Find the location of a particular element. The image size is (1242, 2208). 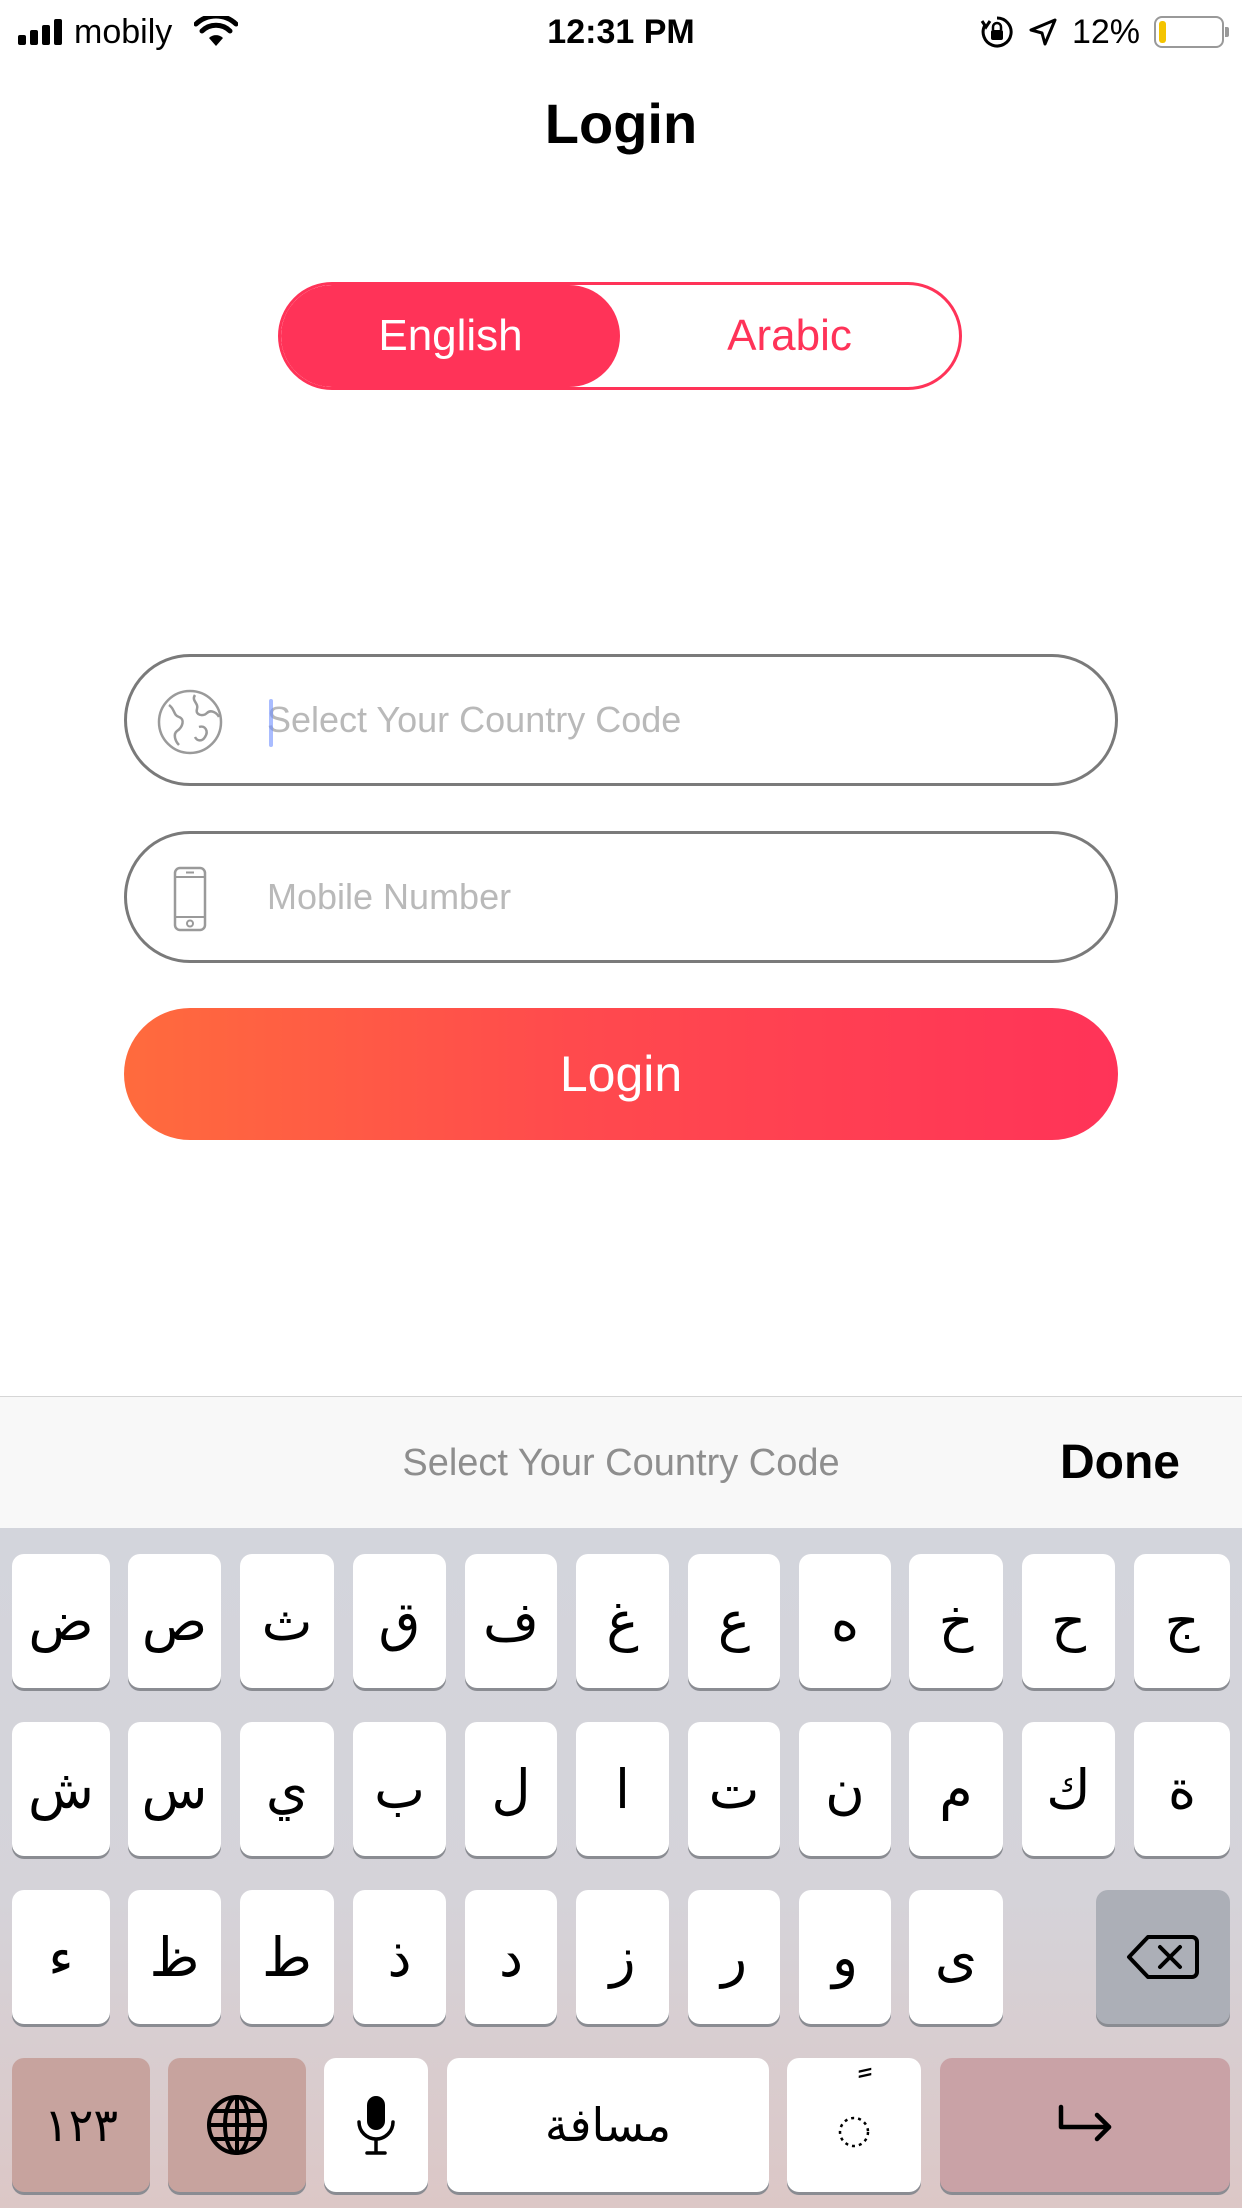

numbers-key: ١٢٣ is located at coordinates (81, 2125).